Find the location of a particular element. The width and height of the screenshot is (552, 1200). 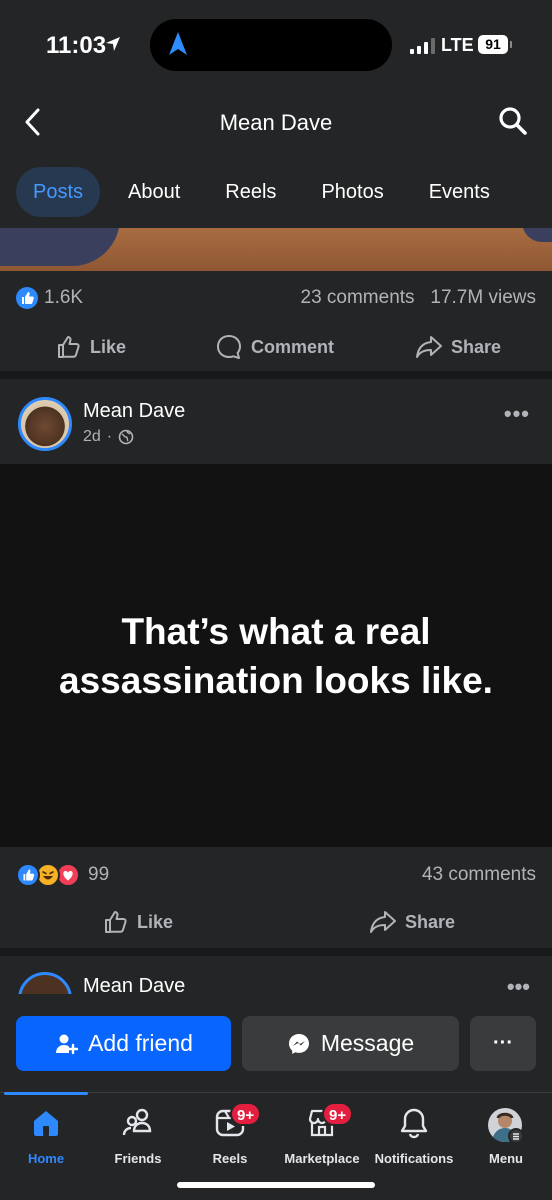

add-friend-label: Add friend is located at coordinates (140, 1043).